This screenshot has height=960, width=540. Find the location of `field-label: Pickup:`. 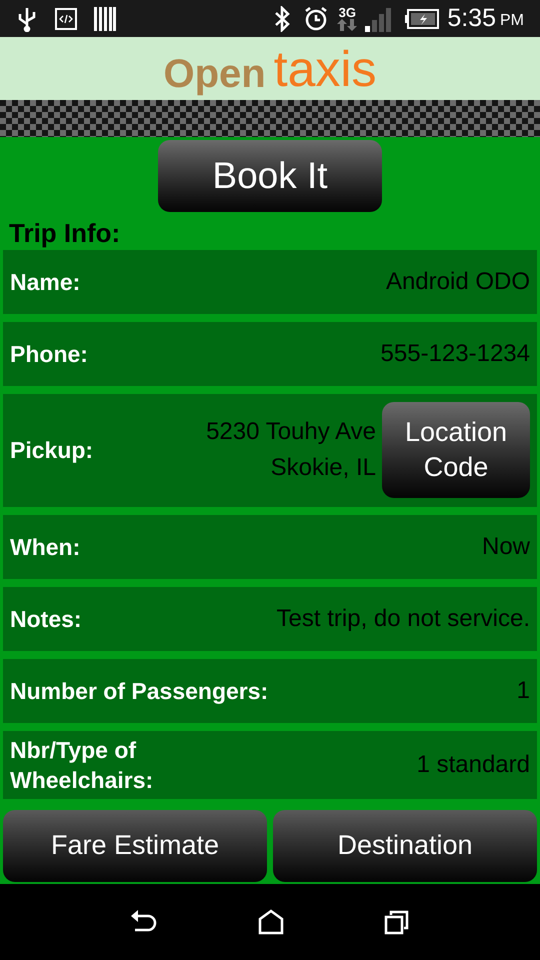

field-label: Pickup: is located at coordinates (52, 450).